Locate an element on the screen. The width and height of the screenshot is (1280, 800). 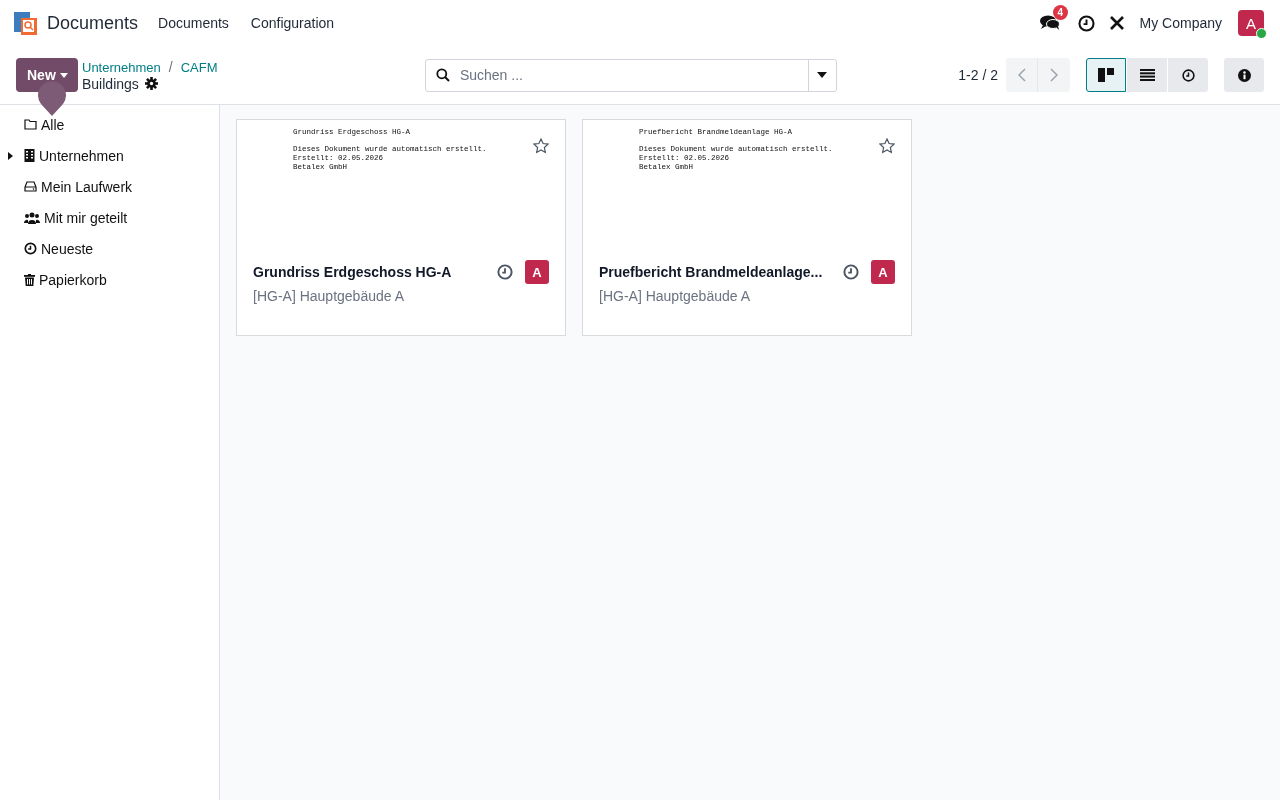
page-title: Buildings is located at coordinates (110, 83).